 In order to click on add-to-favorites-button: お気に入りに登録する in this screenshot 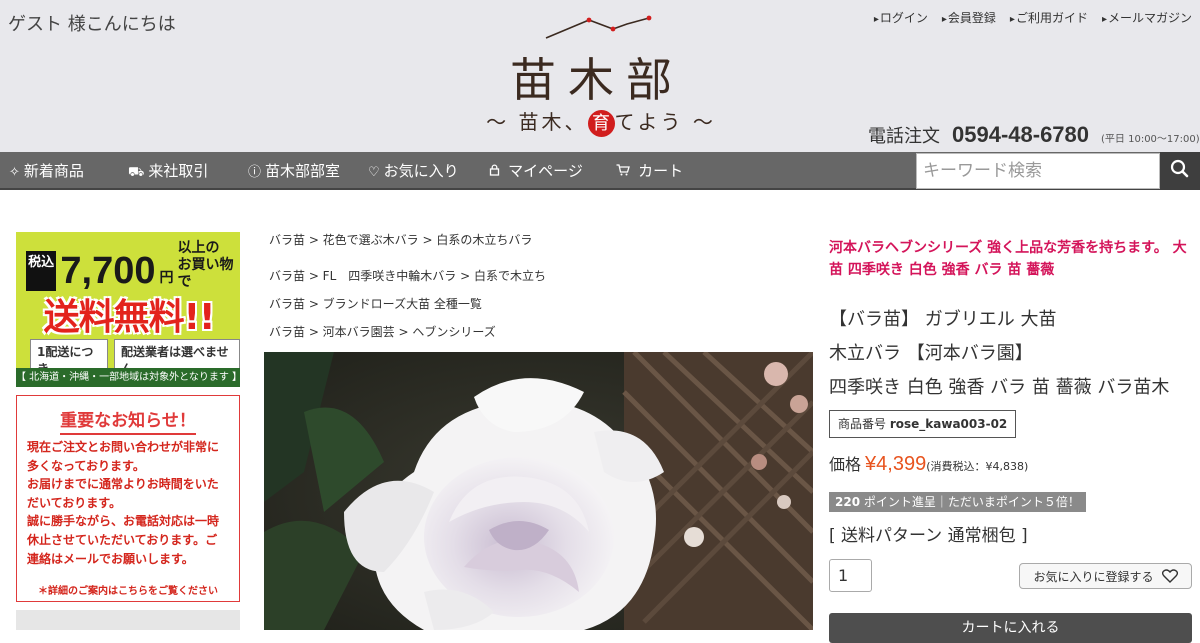, I will do `click(1105, 576)`.